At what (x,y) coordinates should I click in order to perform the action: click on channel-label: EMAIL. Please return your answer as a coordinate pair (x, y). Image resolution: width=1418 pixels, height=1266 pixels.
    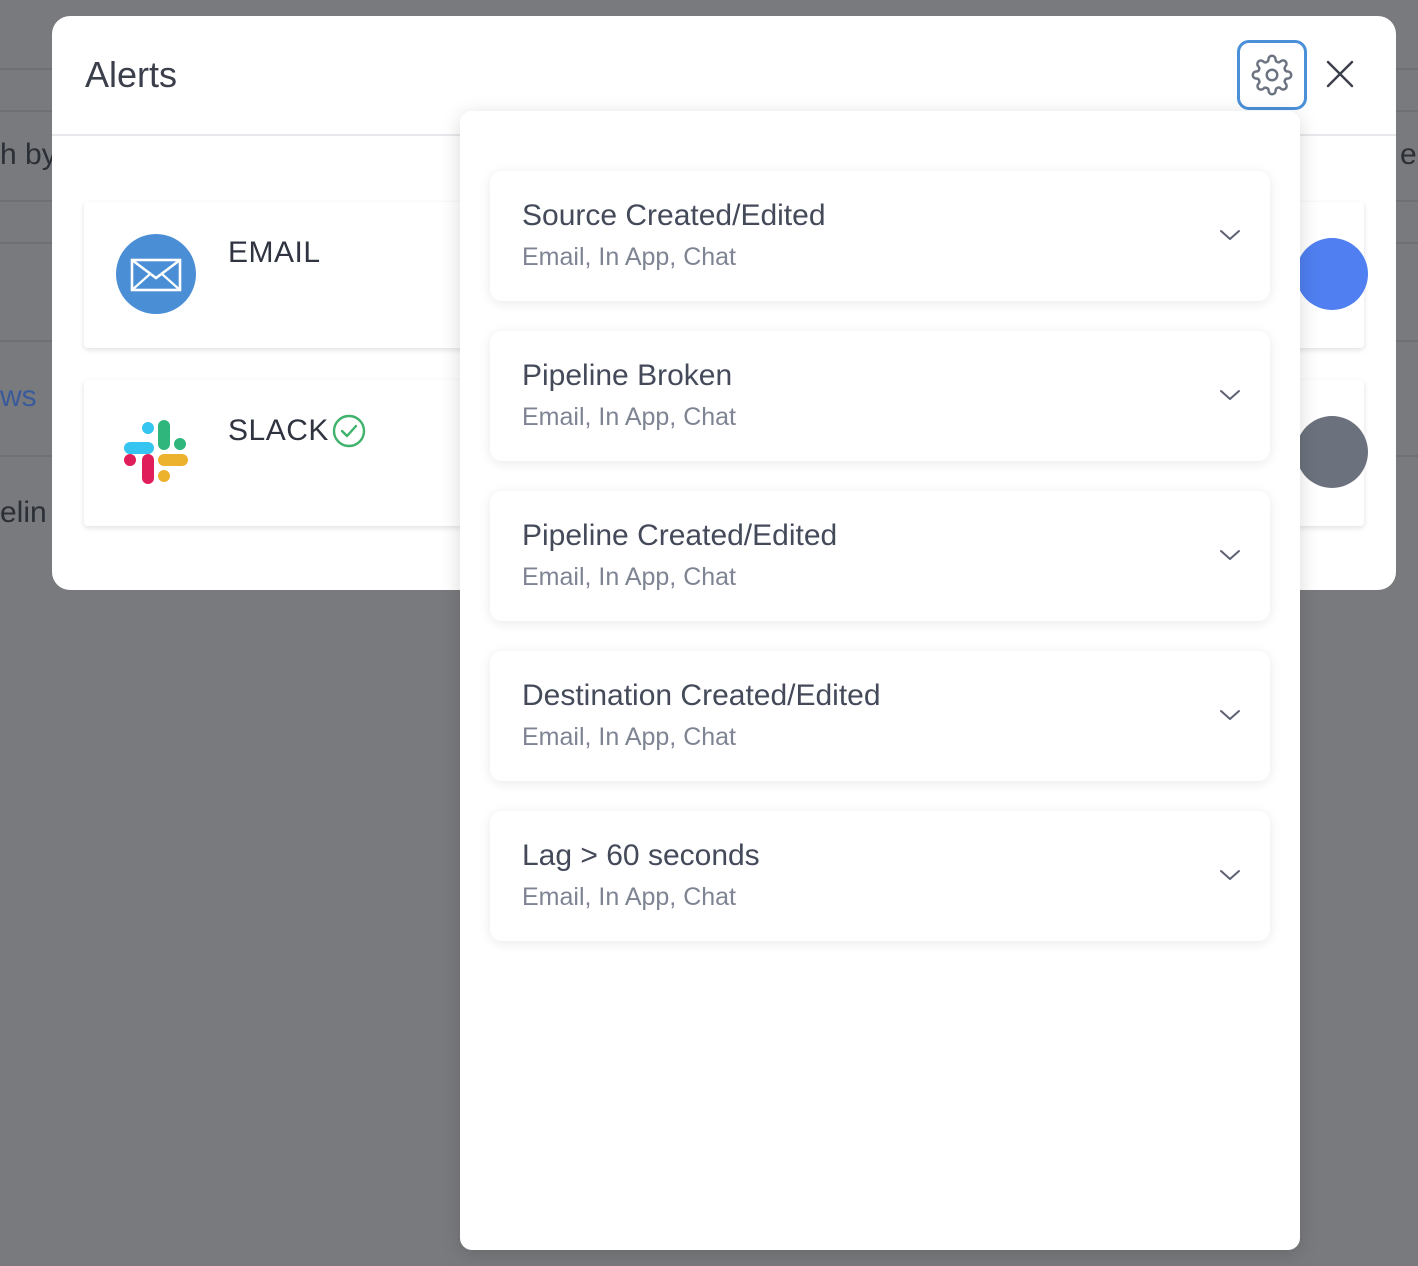
    Looking at the image, I should click on (274, 252).